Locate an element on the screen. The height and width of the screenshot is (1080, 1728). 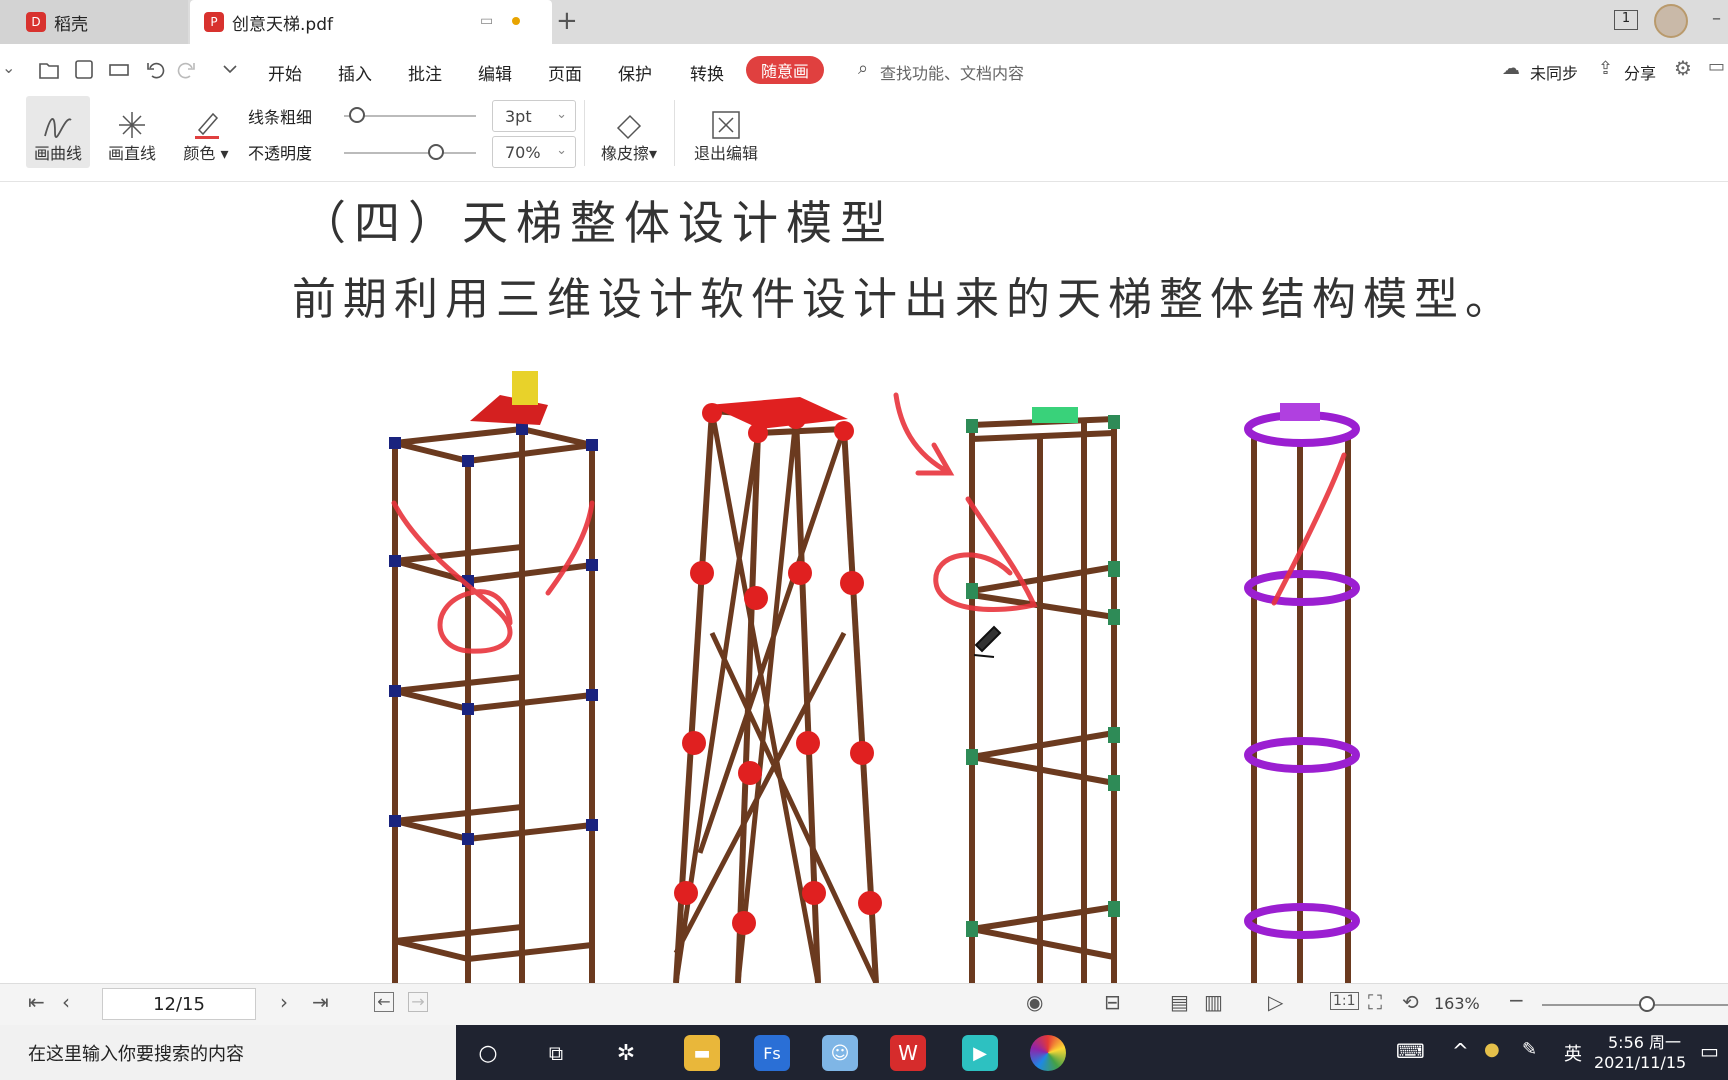
eraser-button: 橡皮擦▾ is located at coordinates (629, 132).